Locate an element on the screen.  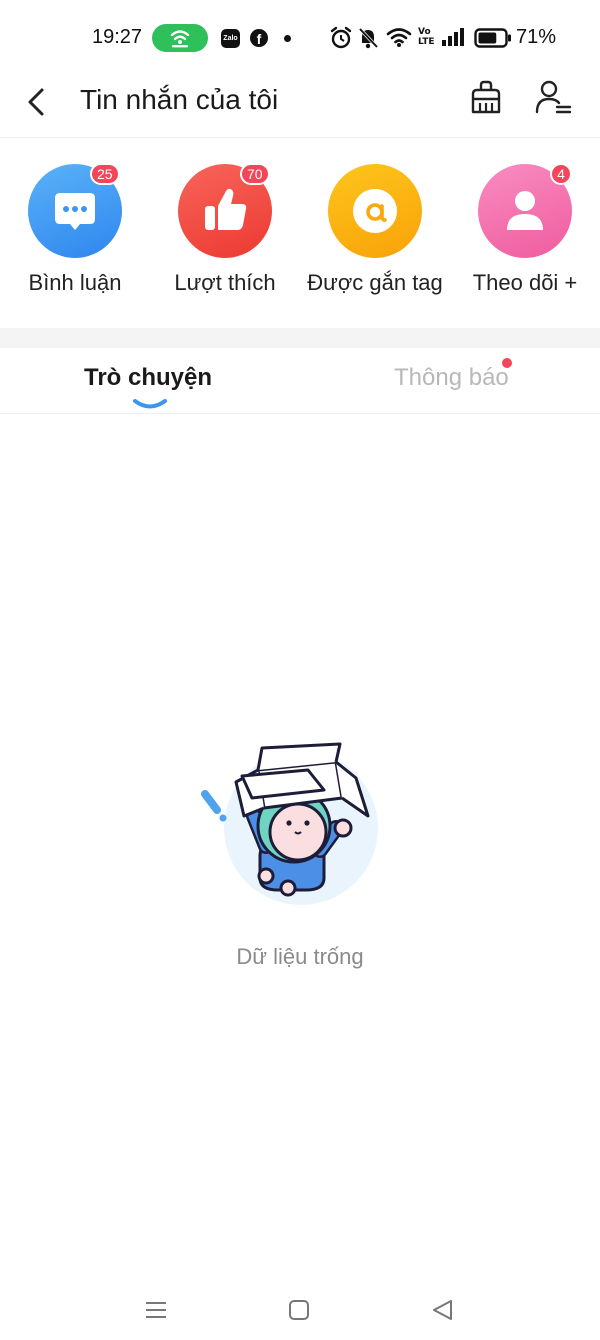
hotspot-icon is located at coordinates (180, 38).